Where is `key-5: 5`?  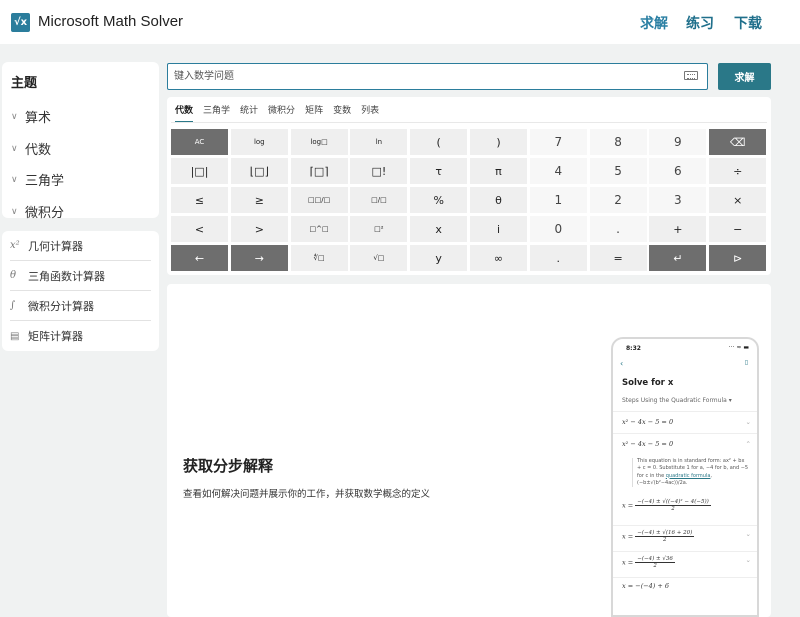 key-5: 5 is located at coordinates (618, 171).